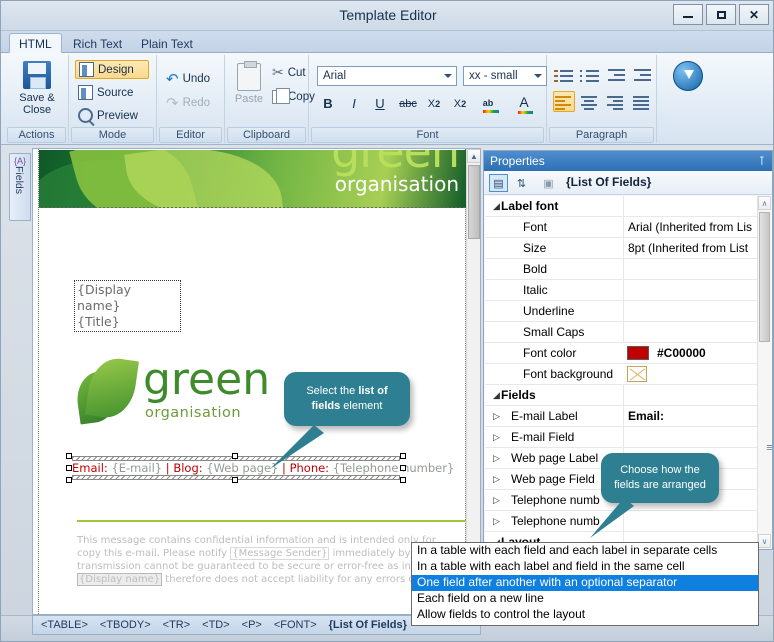 The height and width of the screenshot is (642, 774). I want to click on decrease-indent-button, so click(616, 75).